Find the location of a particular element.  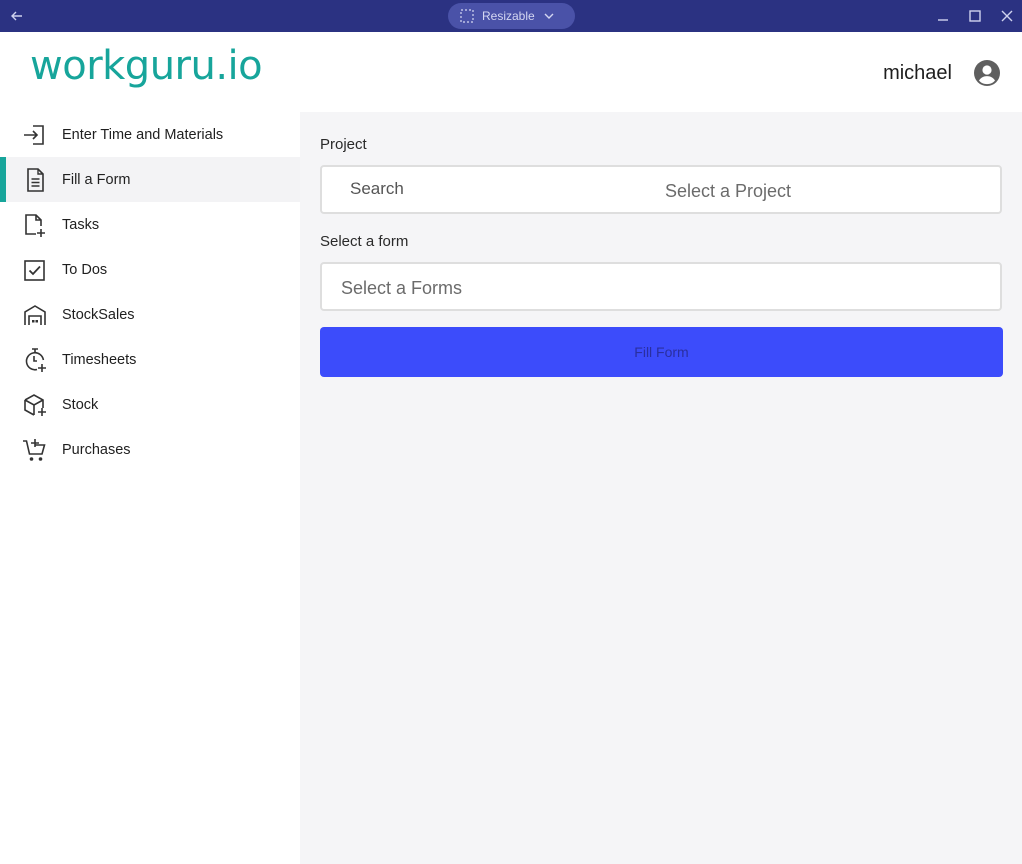

close-icon is located at coordinates (1007, 16).